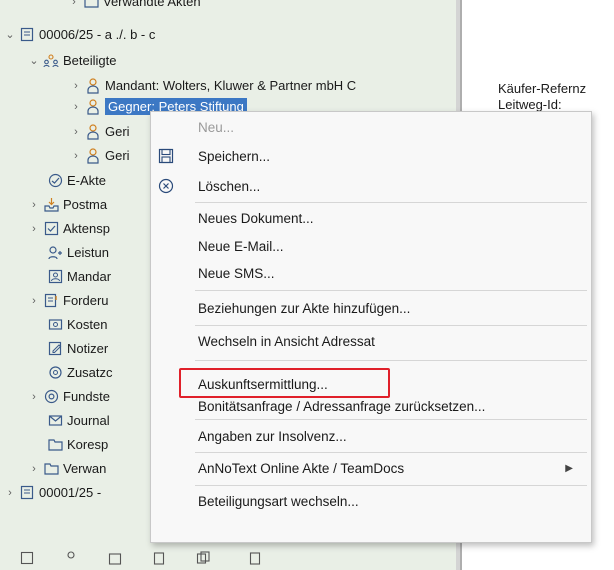  I want to click on tree-item-case-00001: › 00001/25 -, so click(52, 492).